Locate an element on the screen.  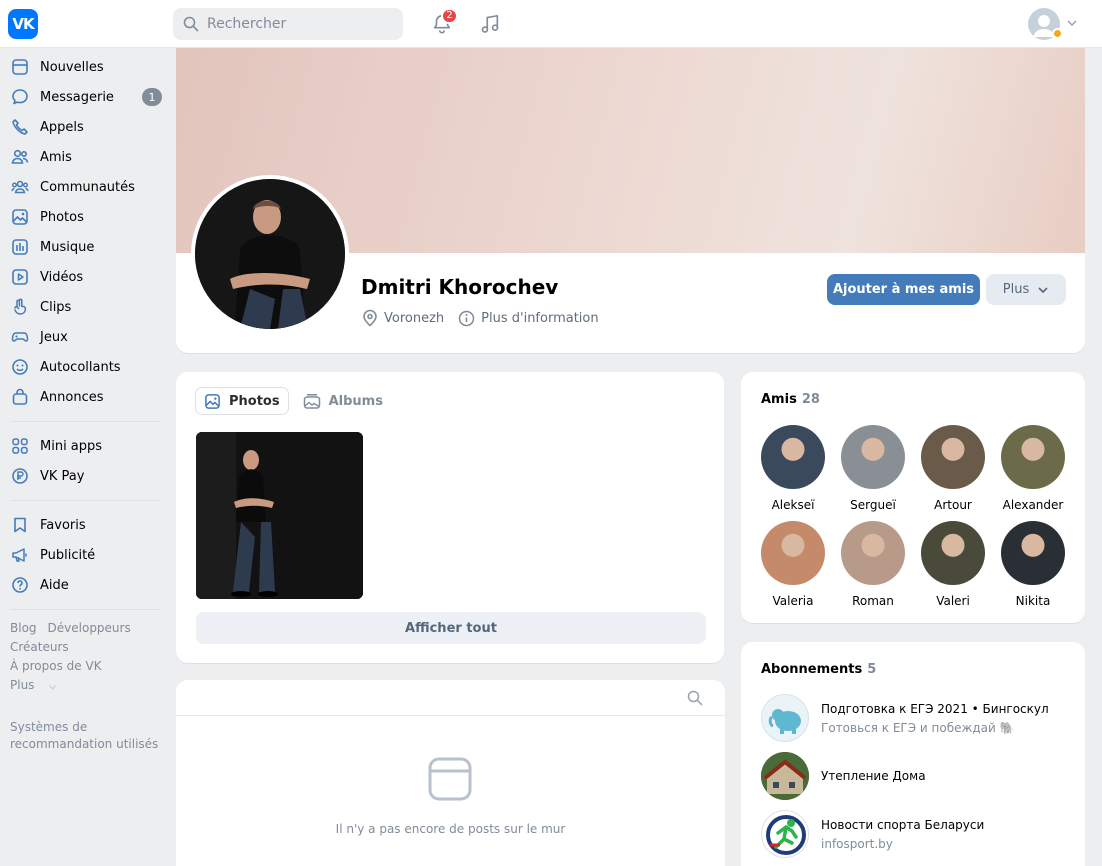
footer-link-creators: Créateurs is located at coordinates (39, 647).